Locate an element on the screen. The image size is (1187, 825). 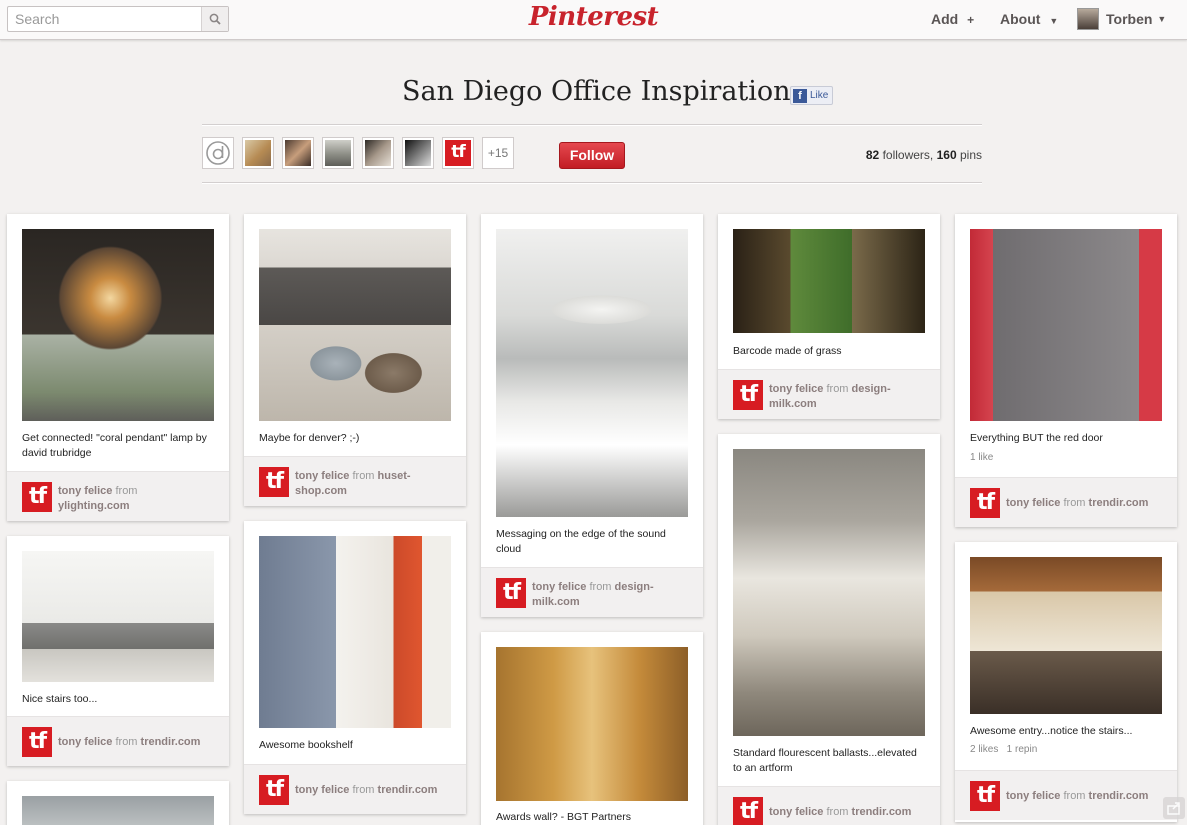
pin-description: Maybe for denver? ;-) is located at coordinates (309, 438).